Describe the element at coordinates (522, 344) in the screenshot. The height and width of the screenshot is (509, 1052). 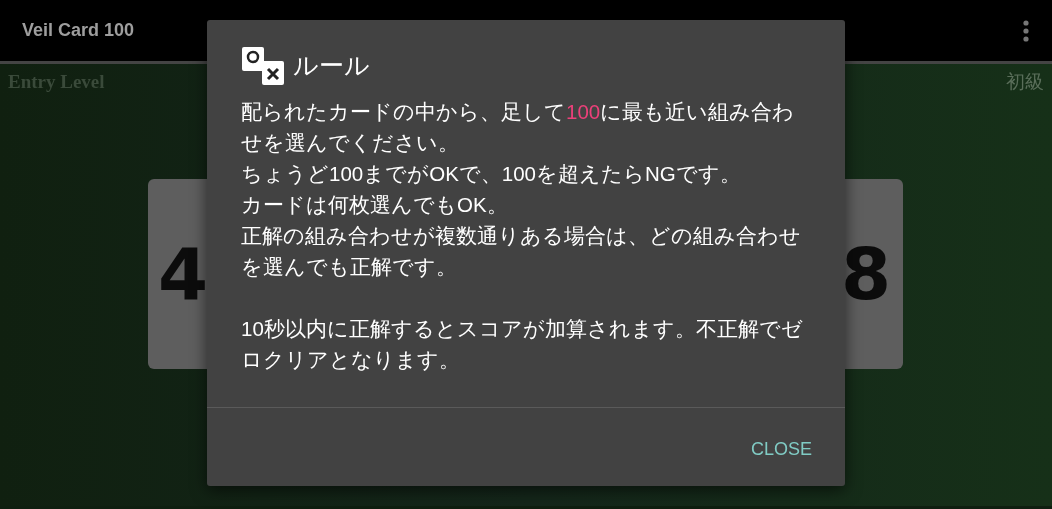
I see `rule-text: 10秒以内に正解するとスコアが加算されます。不正解でゼロクリアとなります。` at that location.